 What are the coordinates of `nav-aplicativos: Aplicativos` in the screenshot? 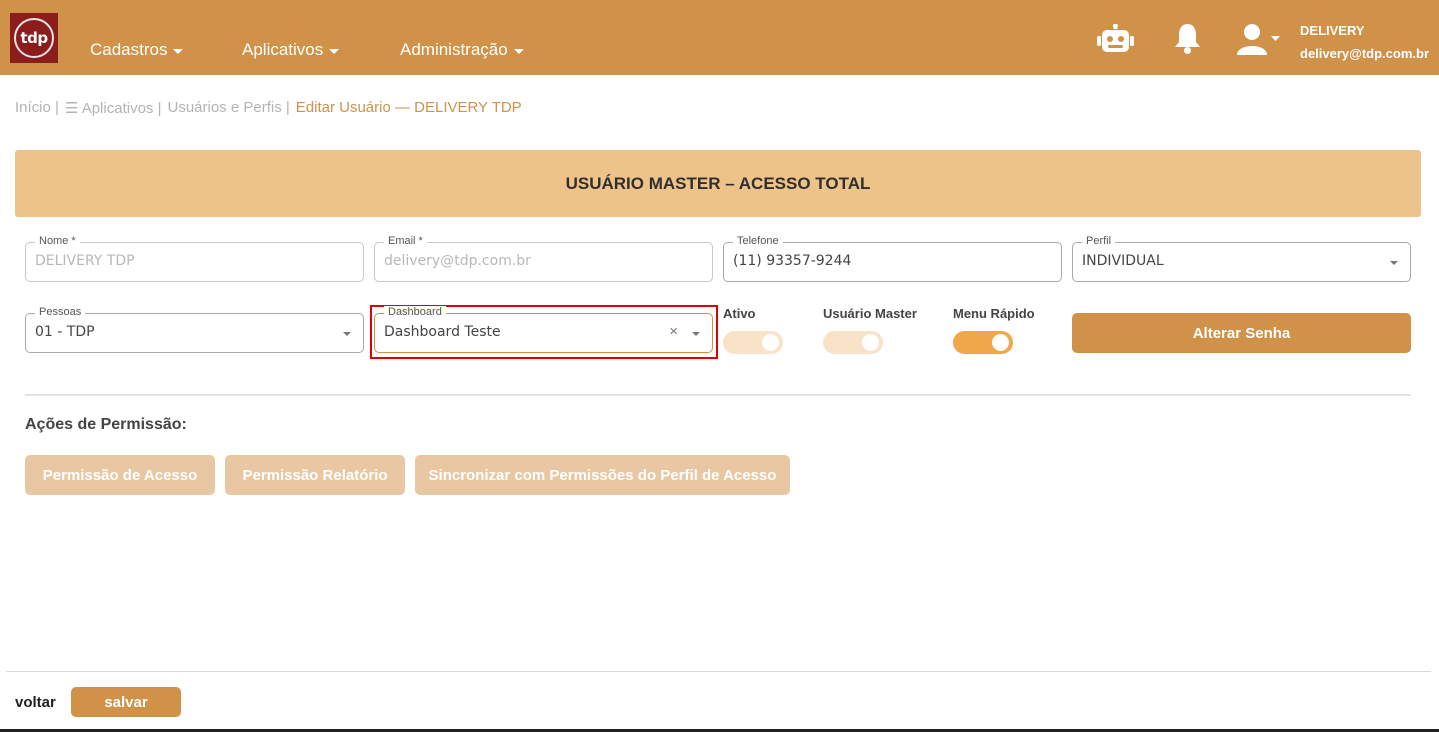 It's located at (291, 50).